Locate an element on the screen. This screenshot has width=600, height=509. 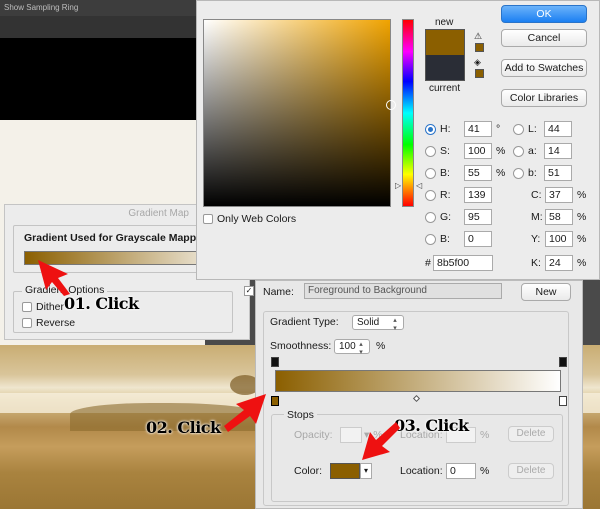
step-3-arrow-icon is located at coordinates (381, 441).